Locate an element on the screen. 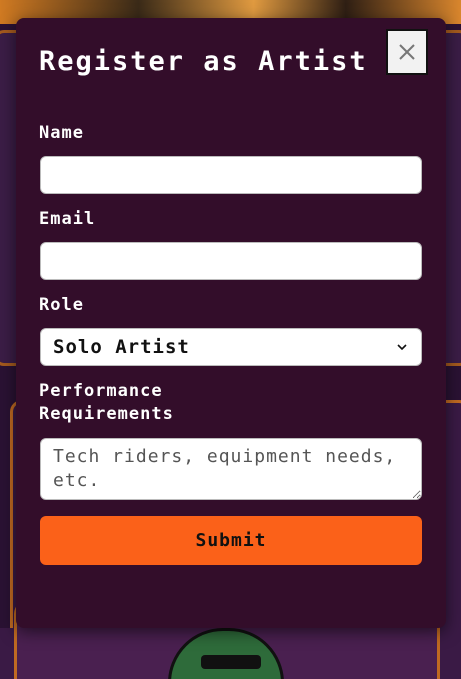 This screenshot has width=461, height=679. name-label: Name is located at coordinates (61, 133).